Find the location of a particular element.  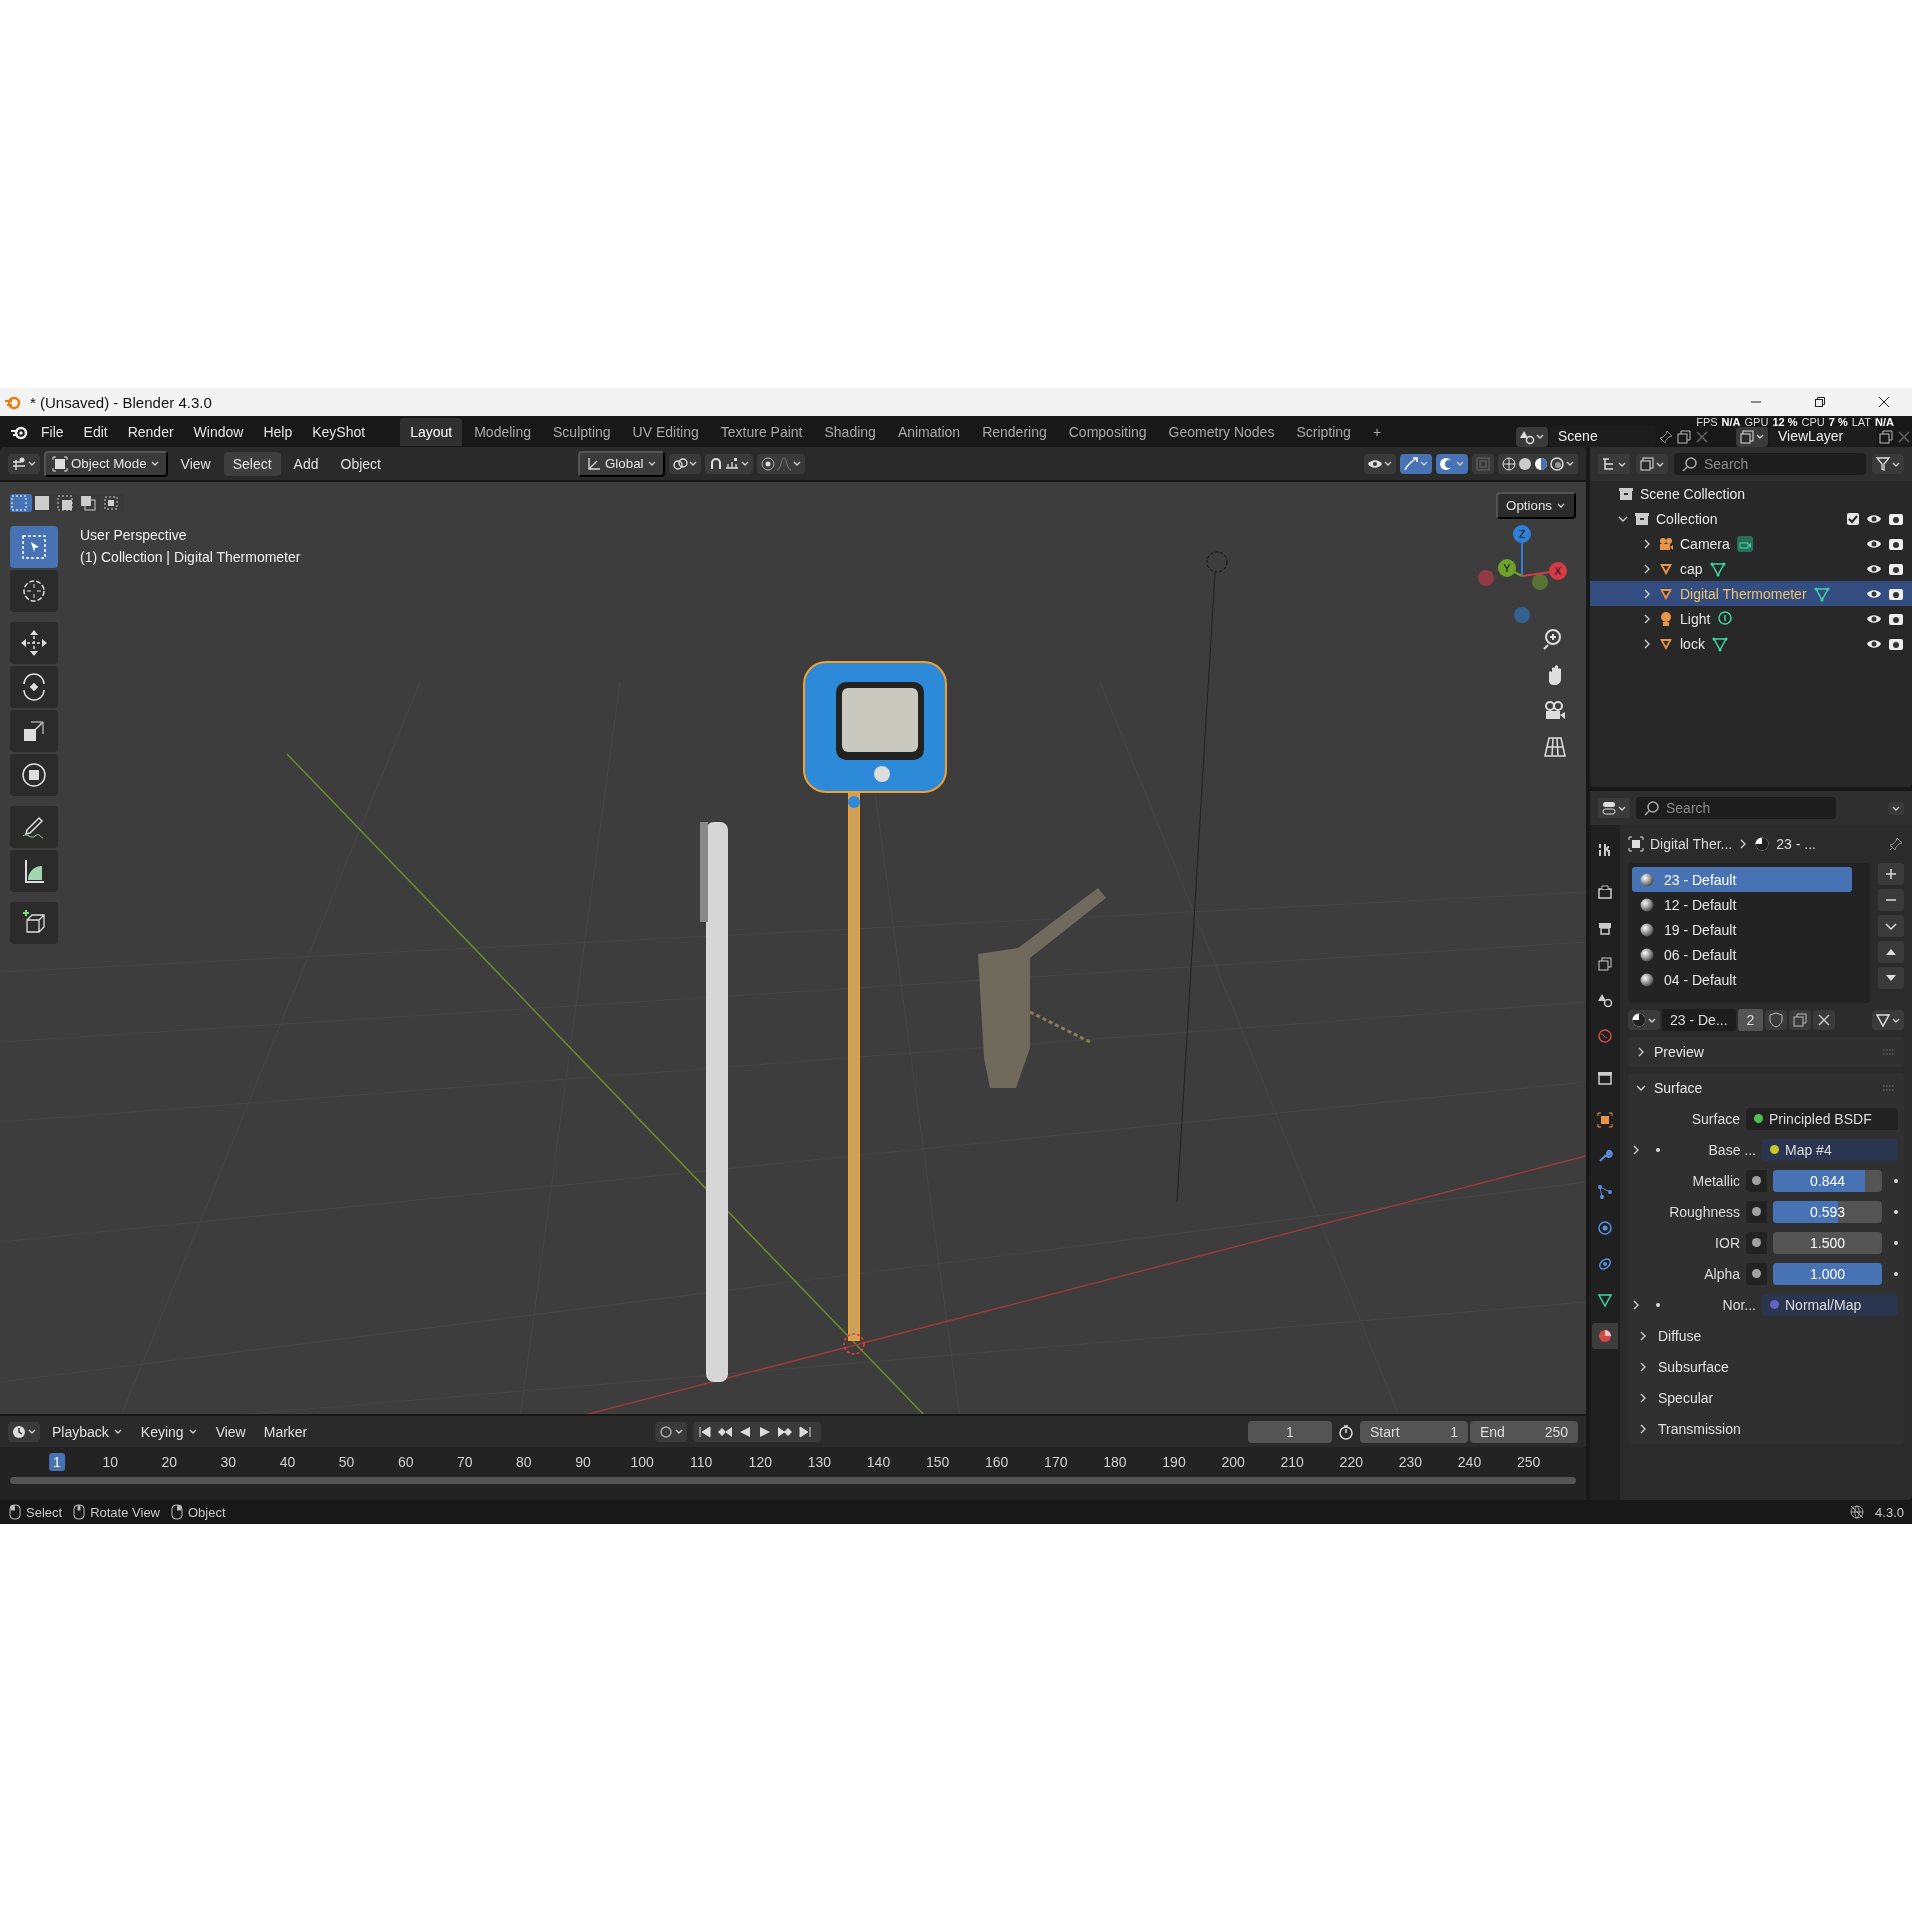

menu-item: Edit is located at coordinates (95, 431).